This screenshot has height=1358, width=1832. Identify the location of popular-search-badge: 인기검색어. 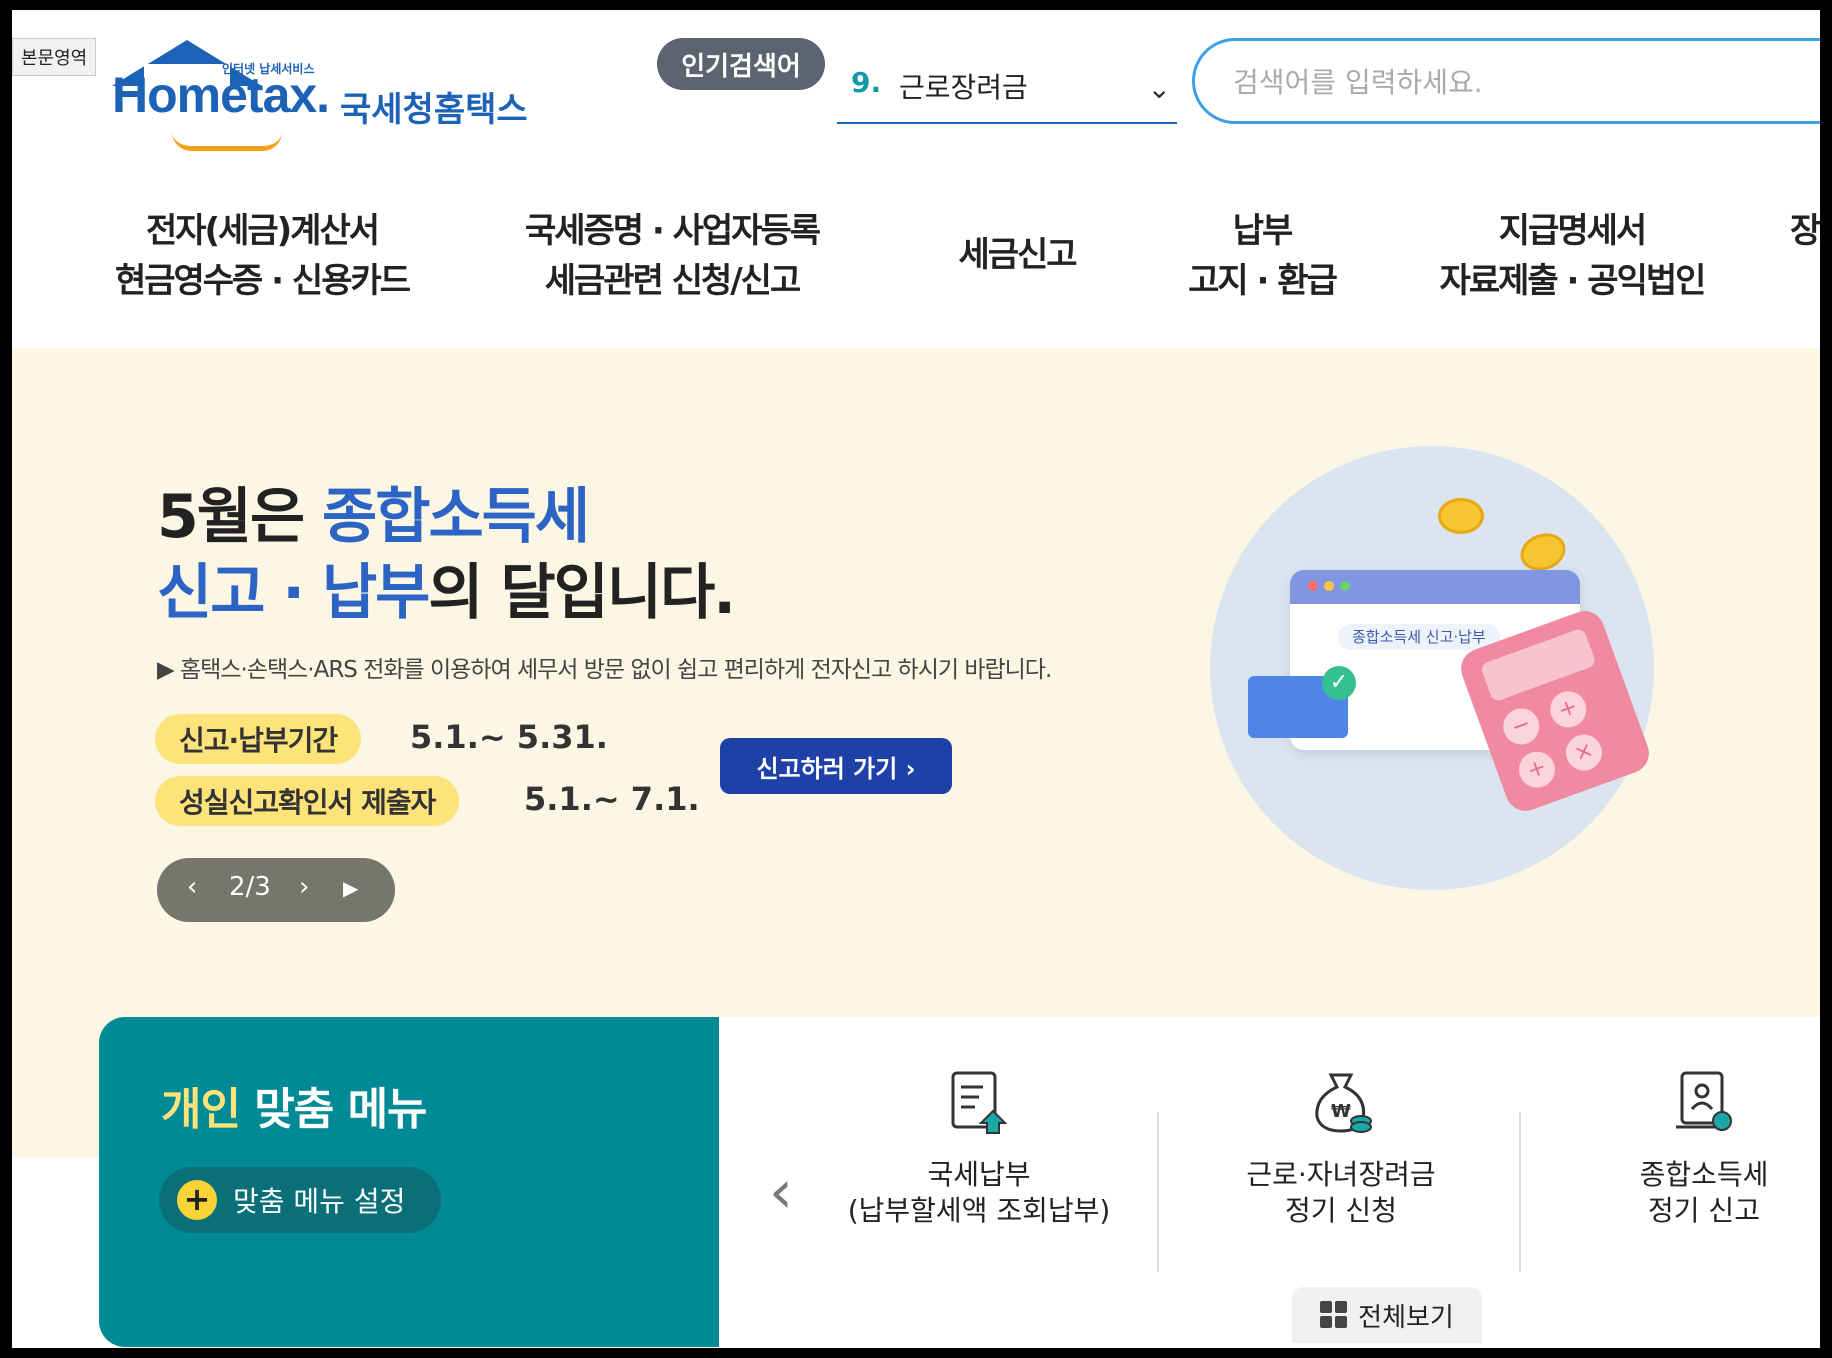
(741, 64).